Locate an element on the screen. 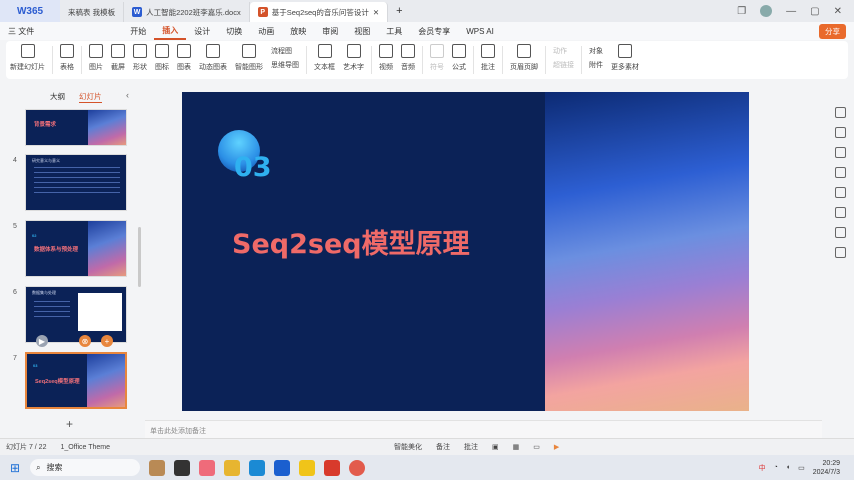  ime-indicator: 中 is located at coordinates (762, 468).